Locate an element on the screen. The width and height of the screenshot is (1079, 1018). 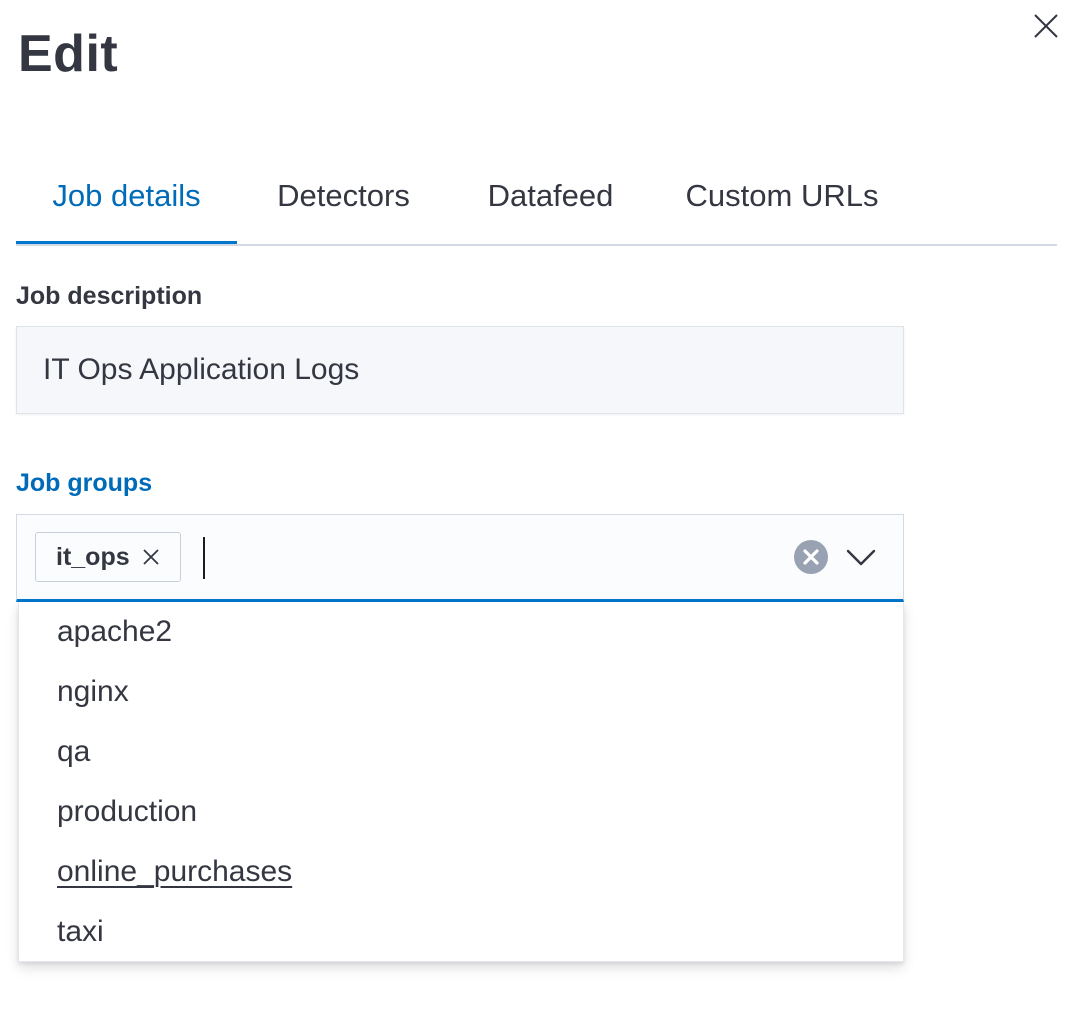
tab-job-details: Job details is located at coordinates (126, 197).